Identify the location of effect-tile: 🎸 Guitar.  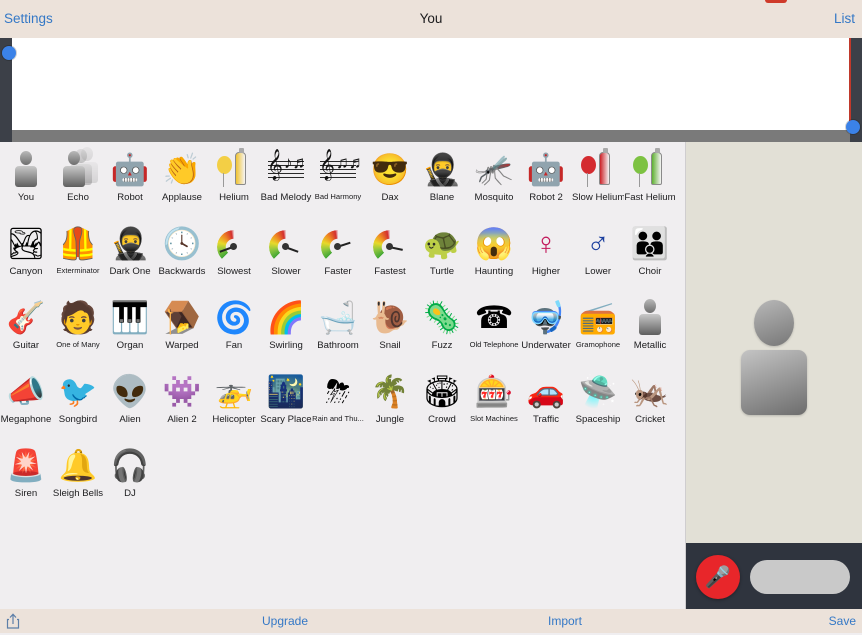
(26, 330).